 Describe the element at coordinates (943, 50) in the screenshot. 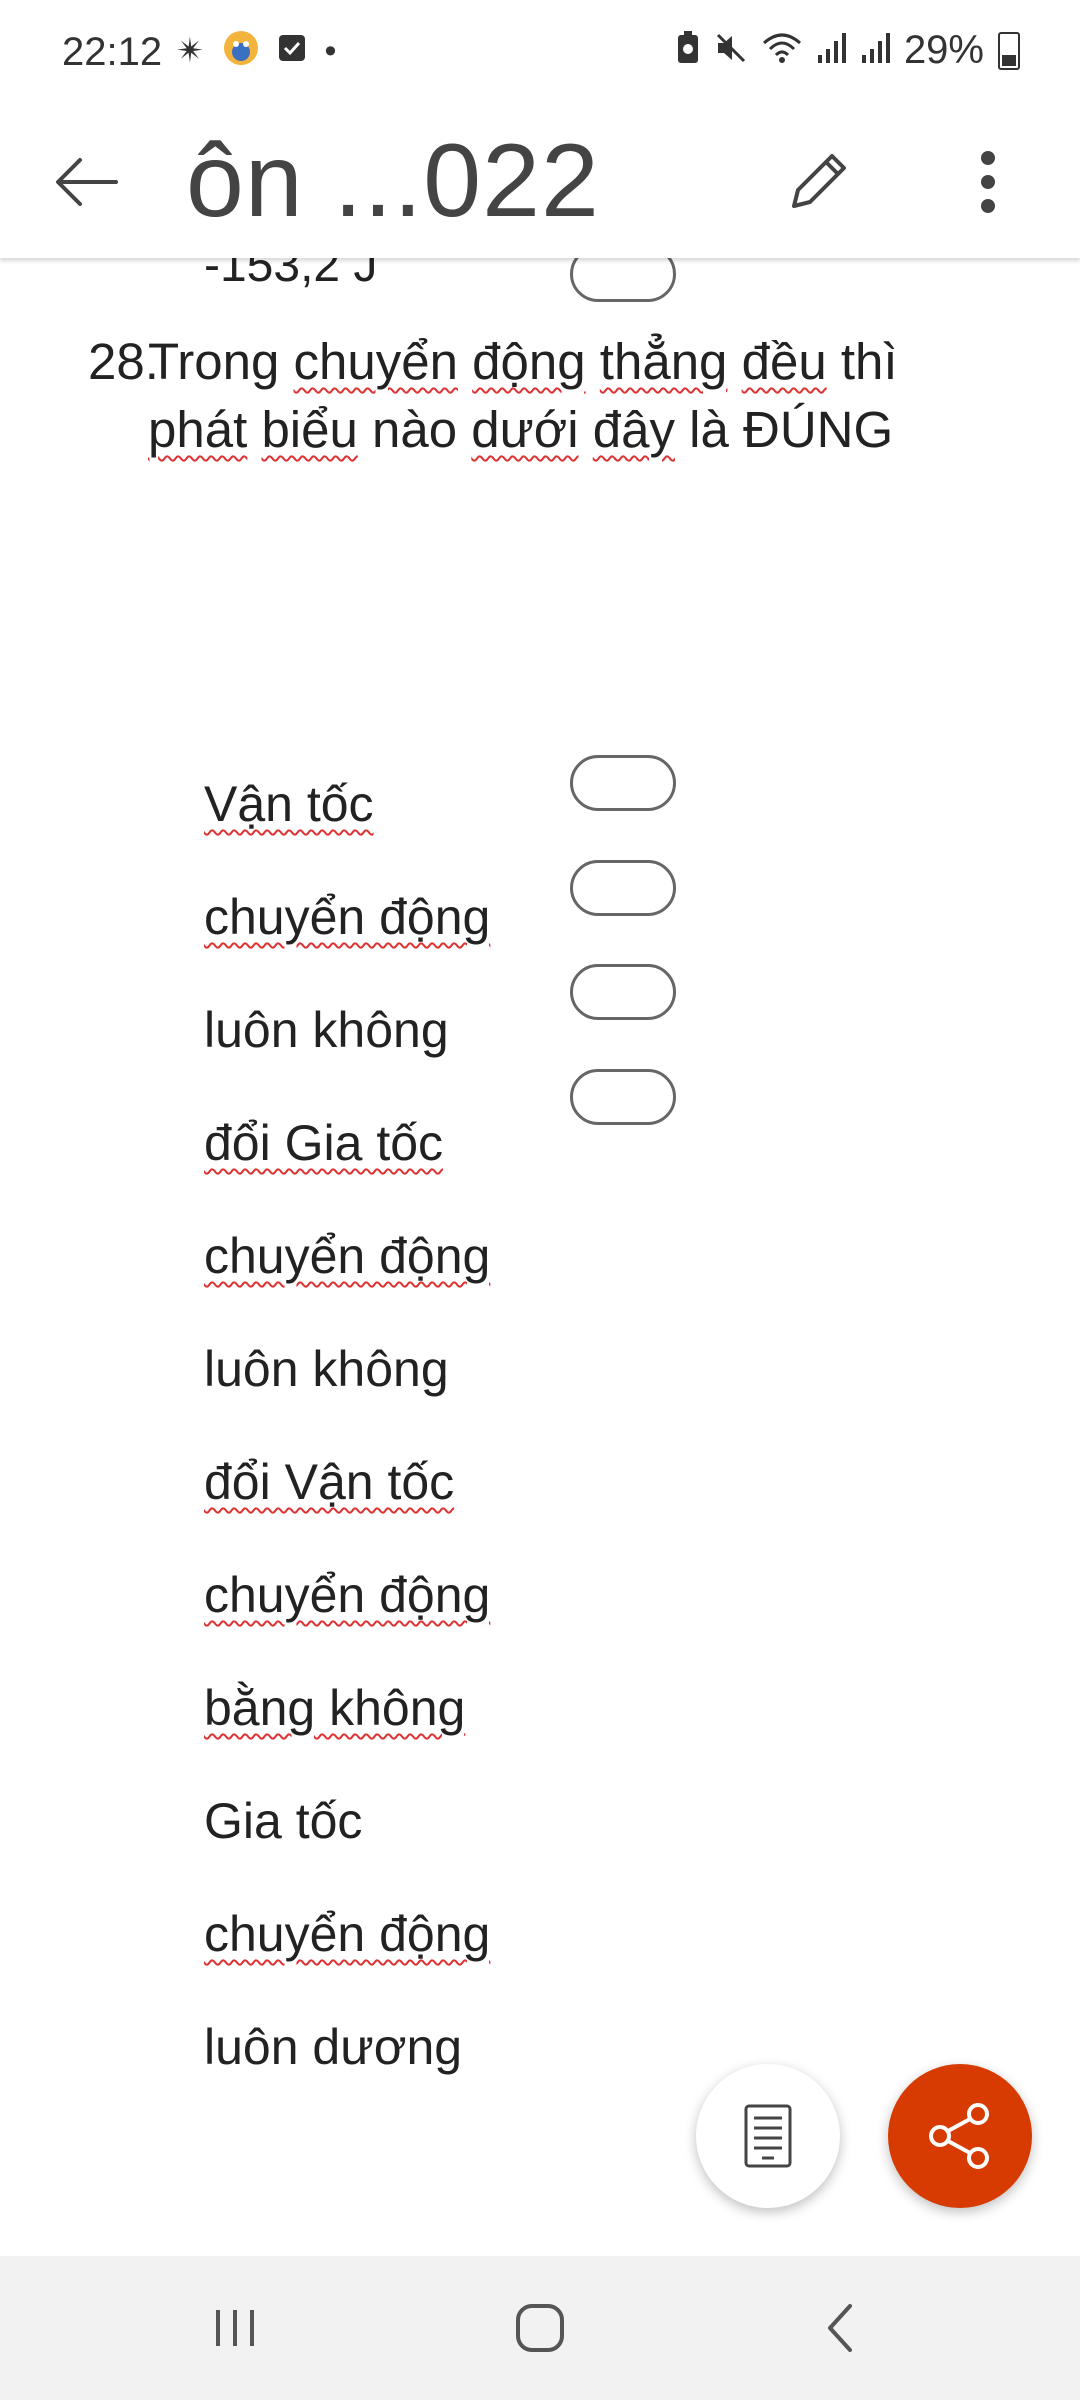

I see `battery-percent: 29%` at that location.